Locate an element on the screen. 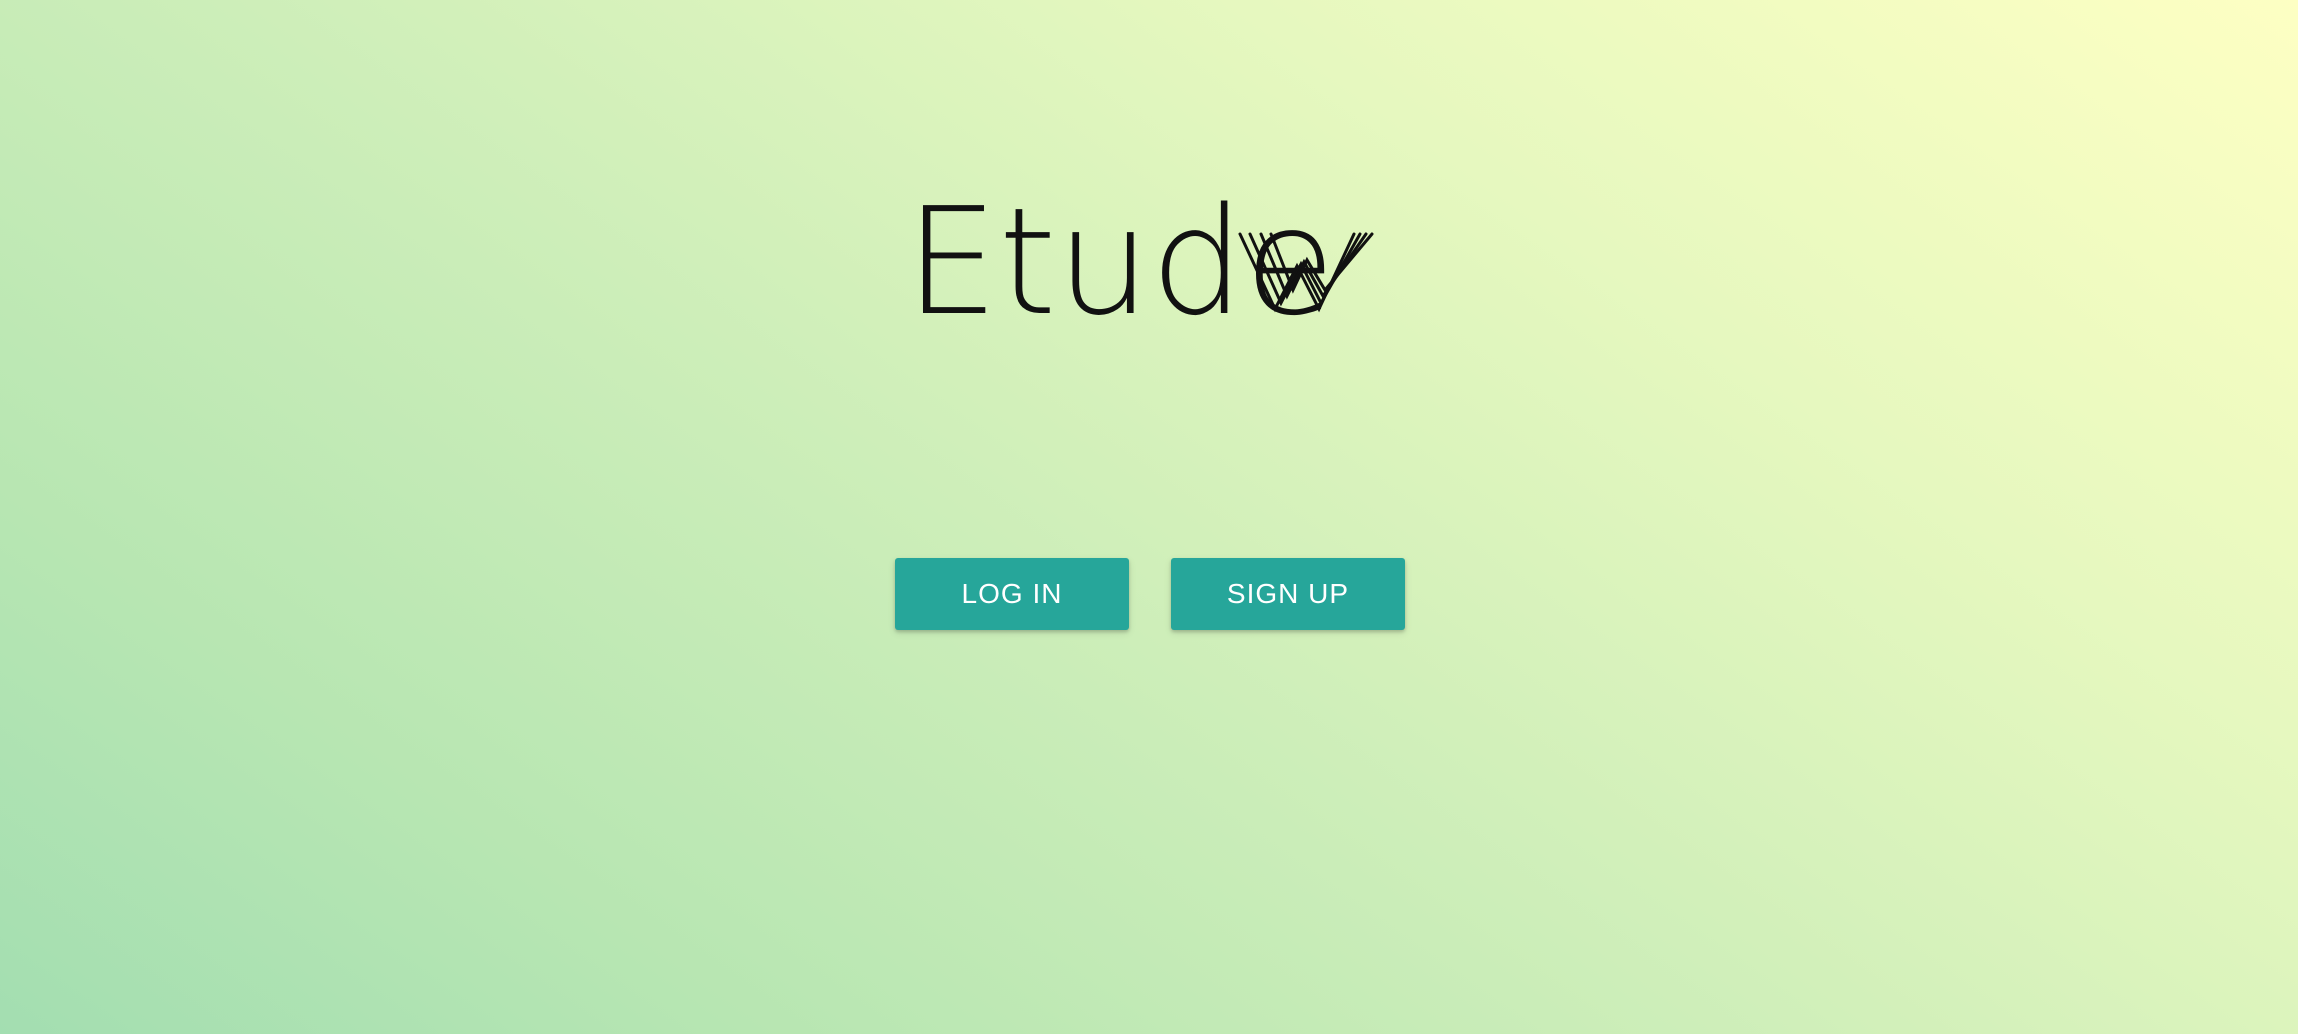  auth-actions: LOG IN SIGN UP is located at coordinates (1150, 594).